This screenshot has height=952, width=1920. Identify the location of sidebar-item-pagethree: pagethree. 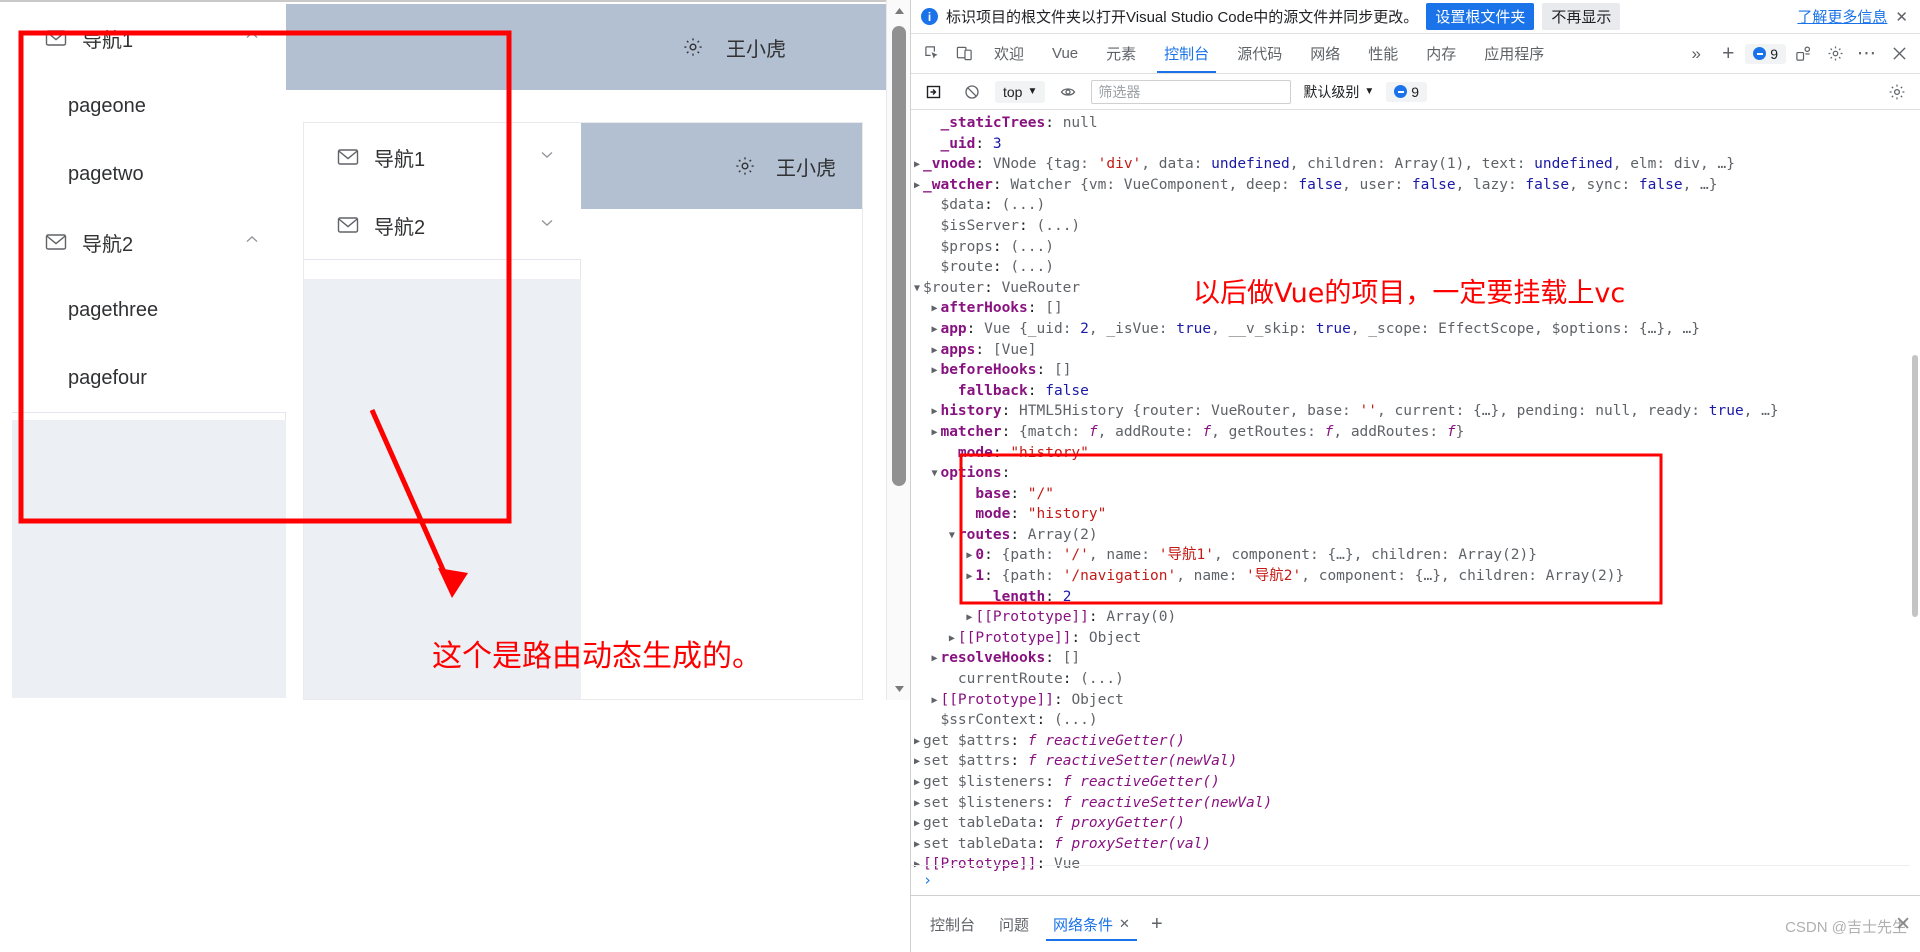
(149, 310).